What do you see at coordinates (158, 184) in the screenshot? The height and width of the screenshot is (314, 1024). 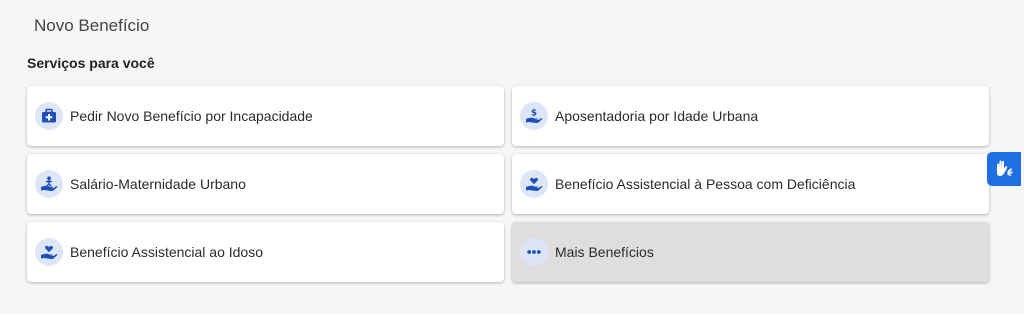 I see `service-label: Salário-Maternidade Urbano` at bounding box center [158, 184].